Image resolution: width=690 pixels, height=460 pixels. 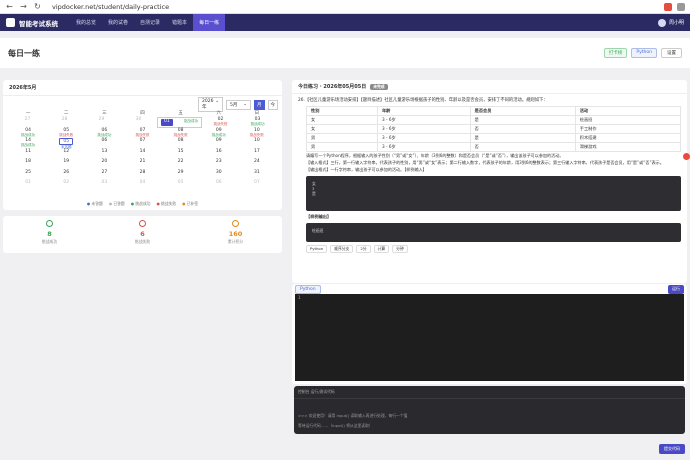 I want to click on sample-input-line: 是, so click(x=314, y=193).